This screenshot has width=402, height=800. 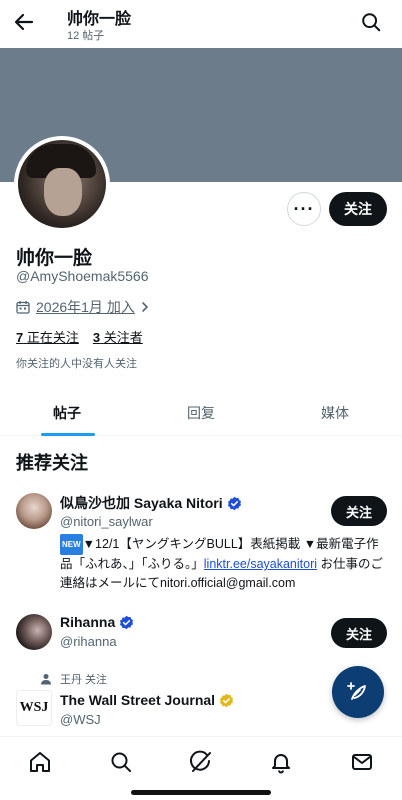 I want to click on suggestion-name-text: The Wall Street Journal, so click(x=138, y=700).